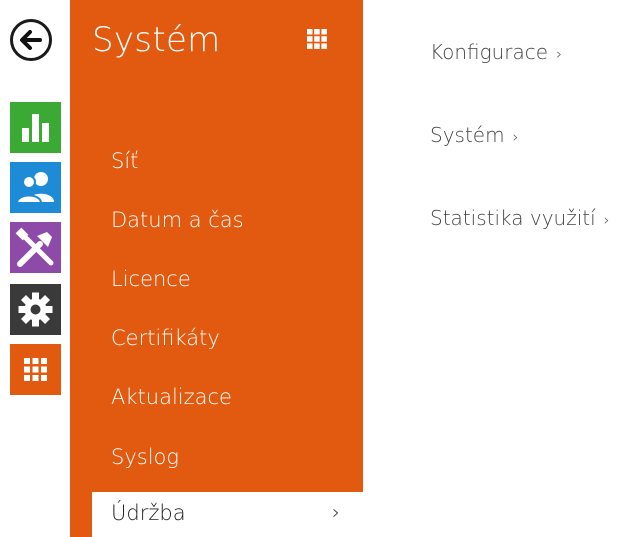 The height and width of the screenshot is (537, 630). I want to click on nav-tile-system, so click(35, 369).